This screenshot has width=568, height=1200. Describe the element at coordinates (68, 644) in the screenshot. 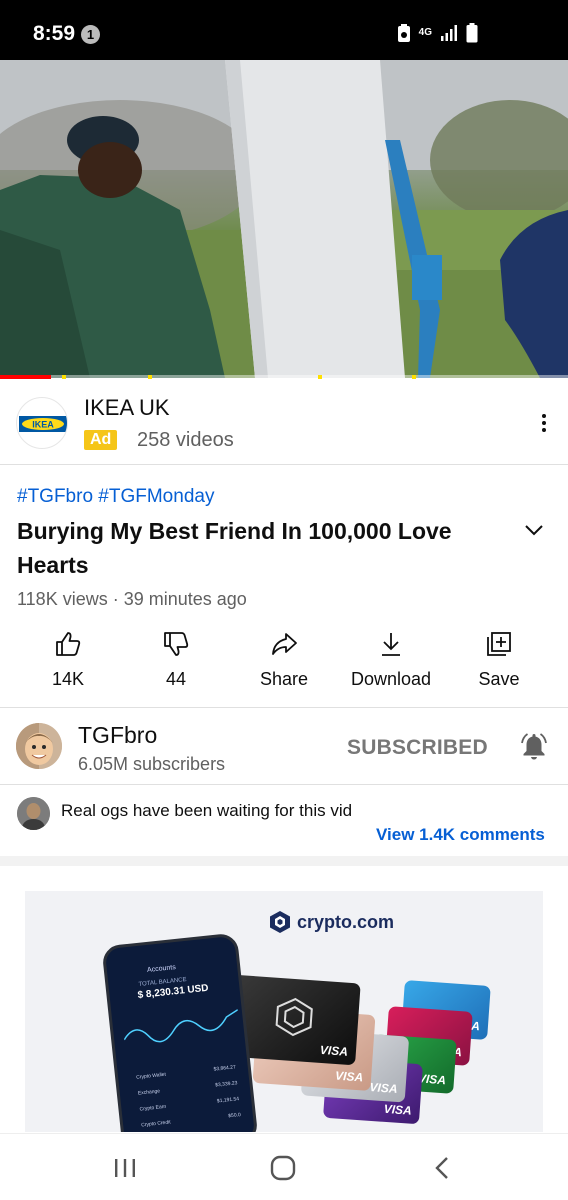

I see `thumbs-up-icon` at that location.